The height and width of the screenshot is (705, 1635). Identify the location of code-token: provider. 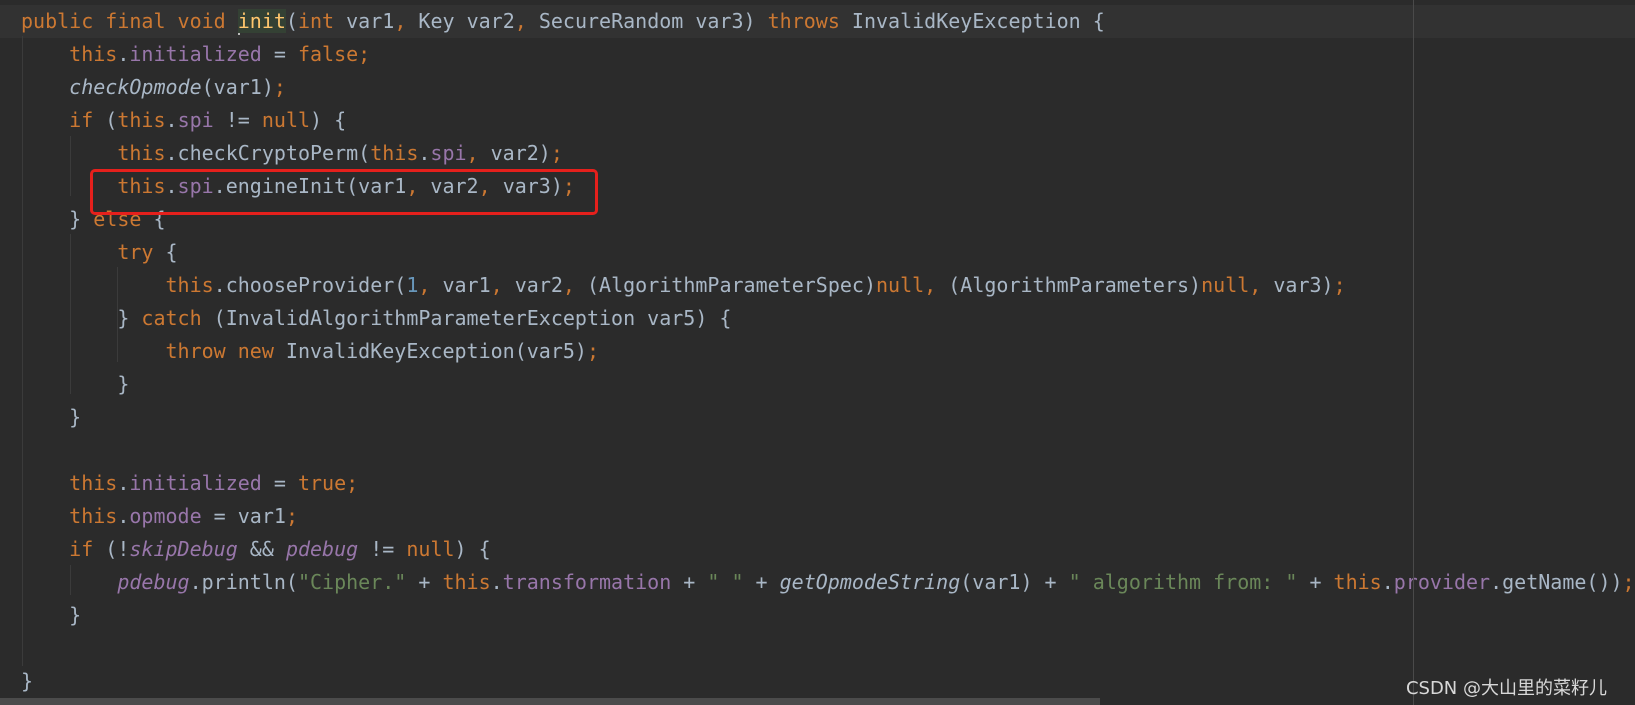
(1442, 582).